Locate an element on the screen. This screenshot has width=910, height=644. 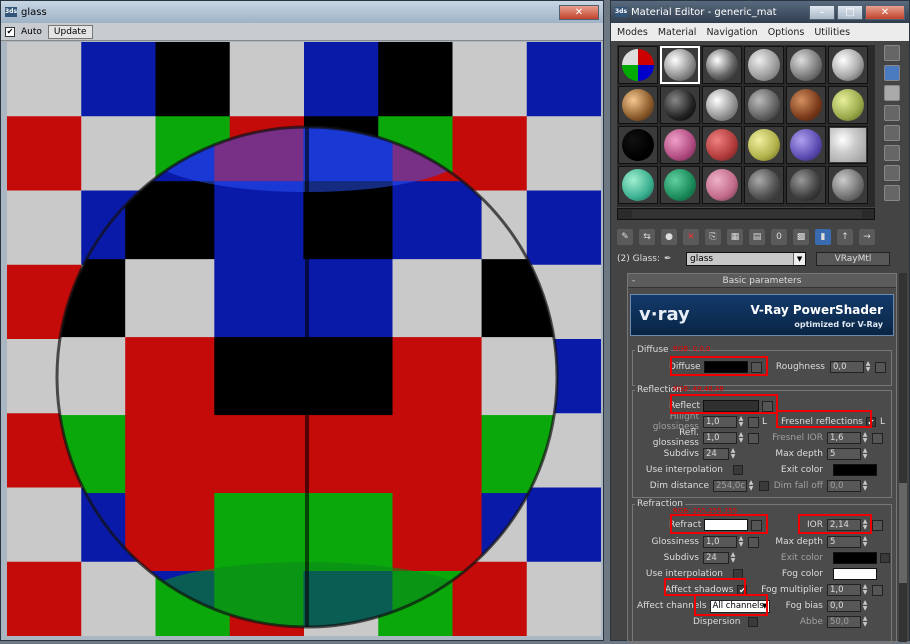
roughness-map-button is located at coordinates (880, 367).